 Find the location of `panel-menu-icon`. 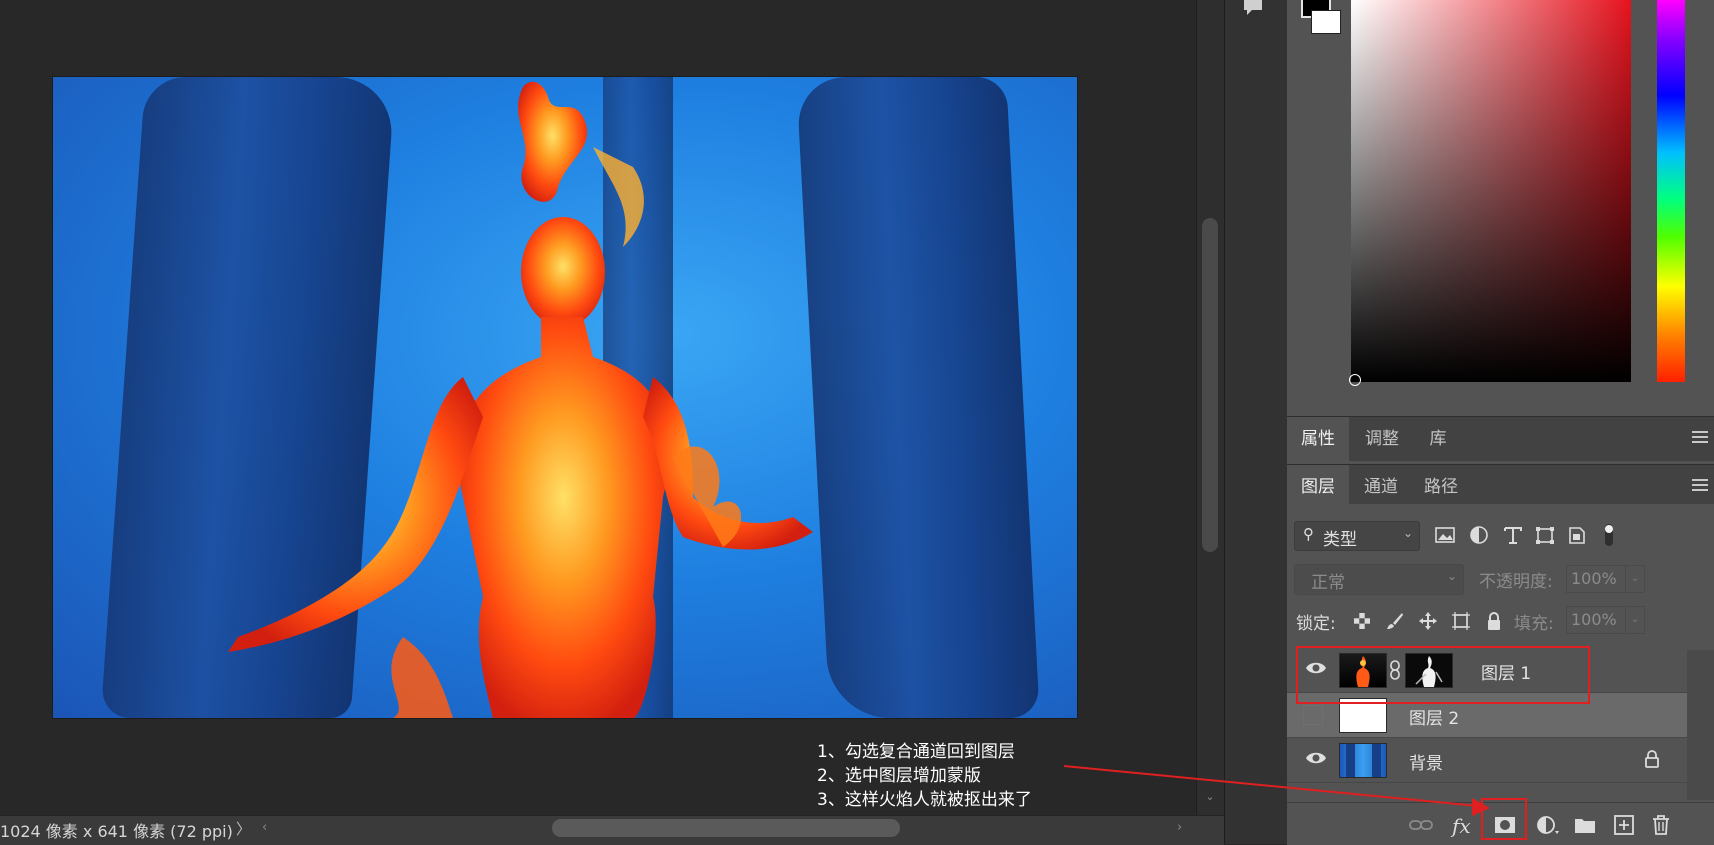

panel-menu-icon is located at coordinates (1700, 438).